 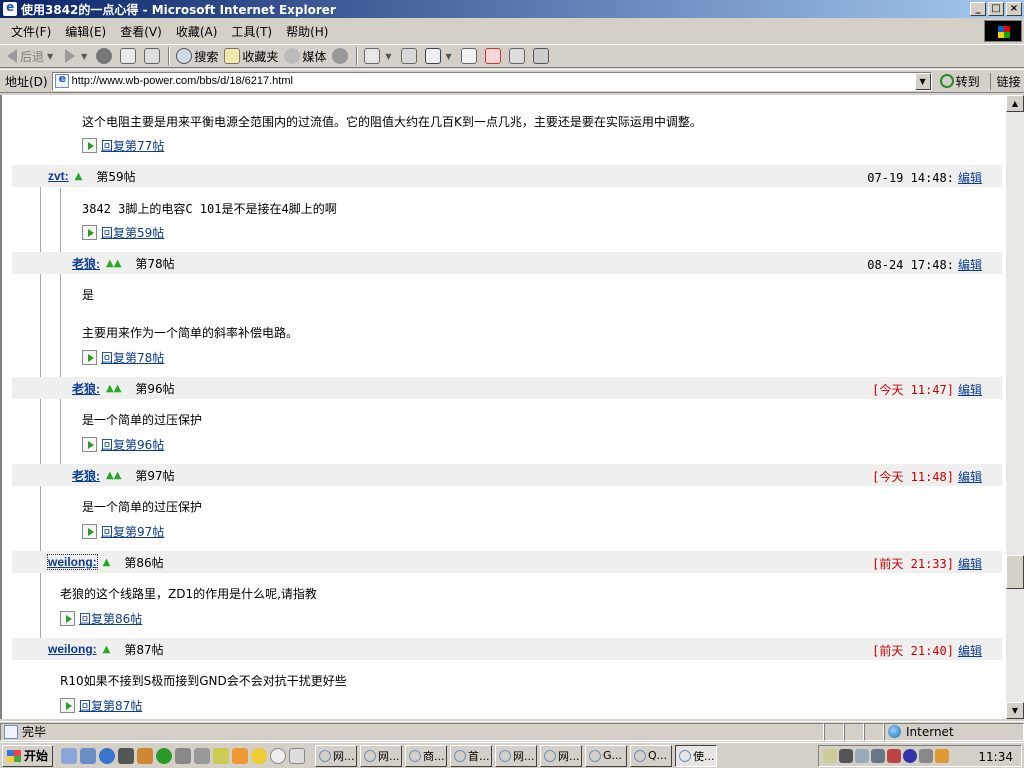 What do you see at coordinates (996, 9) in the screenshot?
I see `maximize-button: □` at bounding box center [996, 9].